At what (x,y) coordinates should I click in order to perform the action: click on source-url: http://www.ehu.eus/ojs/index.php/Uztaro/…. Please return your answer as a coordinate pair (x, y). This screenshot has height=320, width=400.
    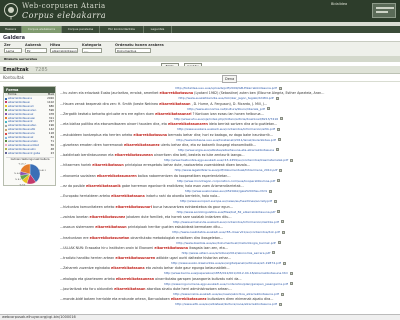
    Looking at the image, I should click on (226, 119).